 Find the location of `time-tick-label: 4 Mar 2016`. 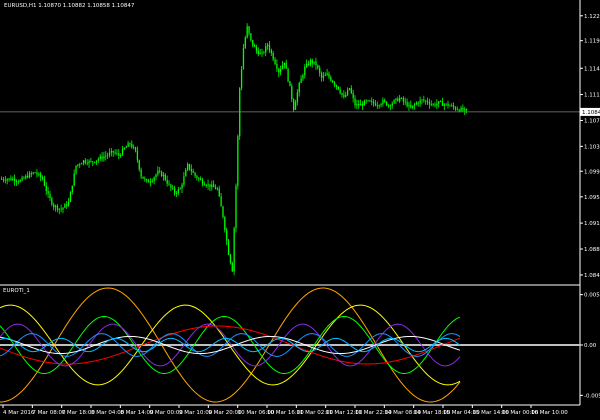

time-tick-label: 4 Mar 2016 is located at coordinates (19, 413).